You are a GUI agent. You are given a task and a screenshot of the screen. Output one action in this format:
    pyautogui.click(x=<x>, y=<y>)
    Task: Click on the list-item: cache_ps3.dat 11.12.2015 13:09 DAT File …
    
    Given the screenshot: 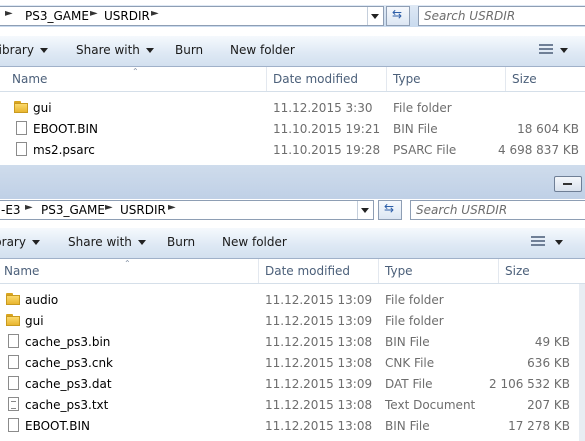 What is the action you would take?
    pyautogui.click(x=289, y=384)
    